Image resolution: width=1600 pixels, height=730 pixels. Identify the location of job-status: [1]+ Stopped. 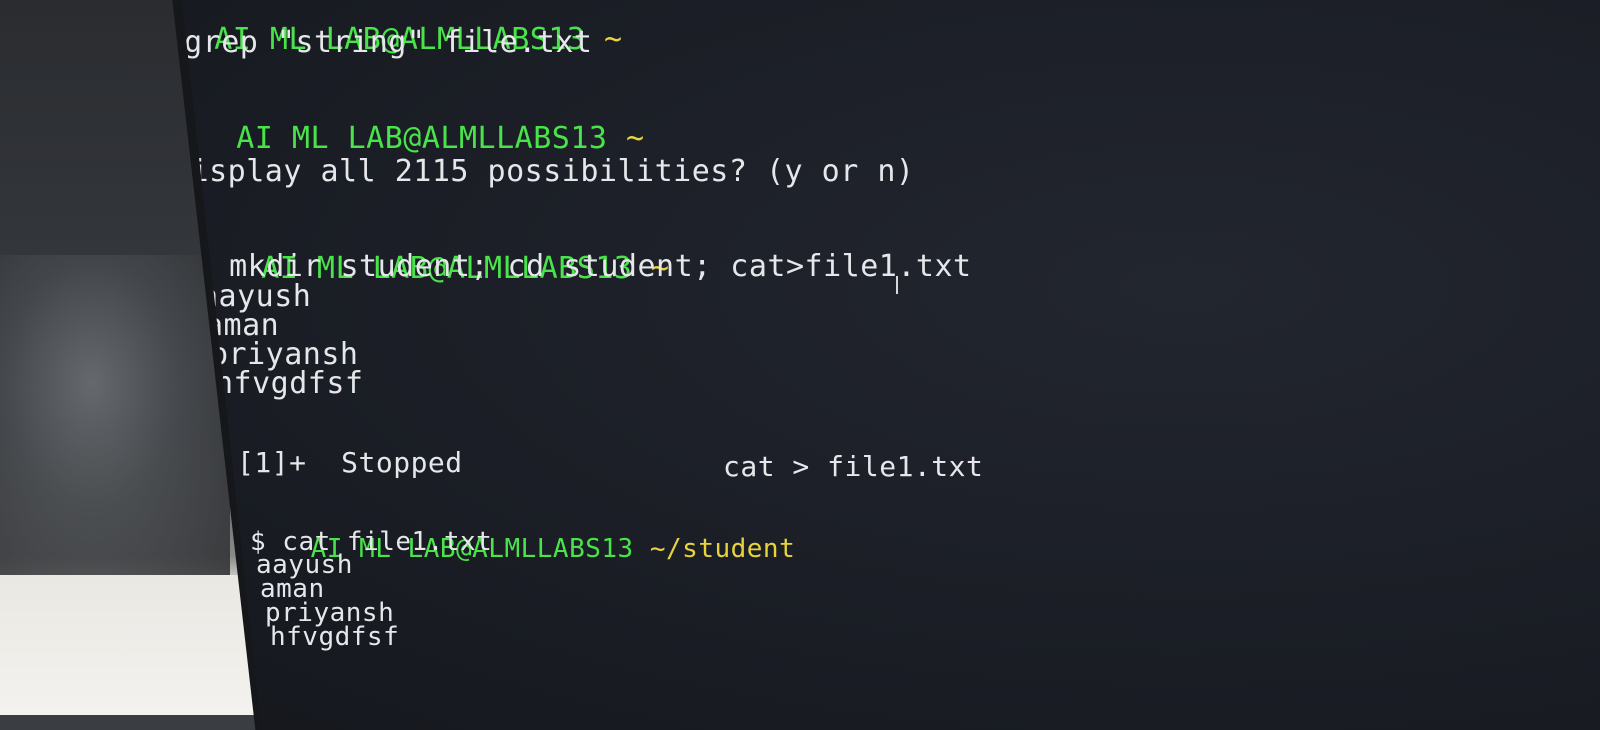
(350, 462).